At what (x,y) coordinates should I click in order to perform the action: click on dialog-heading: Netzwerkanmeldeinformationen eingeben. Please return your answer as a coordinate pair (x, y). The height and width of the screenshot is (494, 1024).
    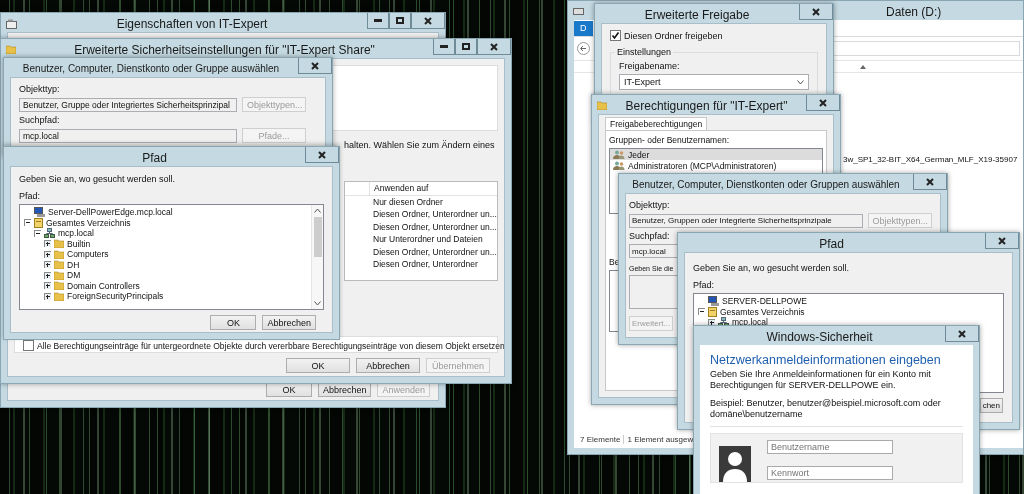
    Looking at the image, I should click on (826, 360).